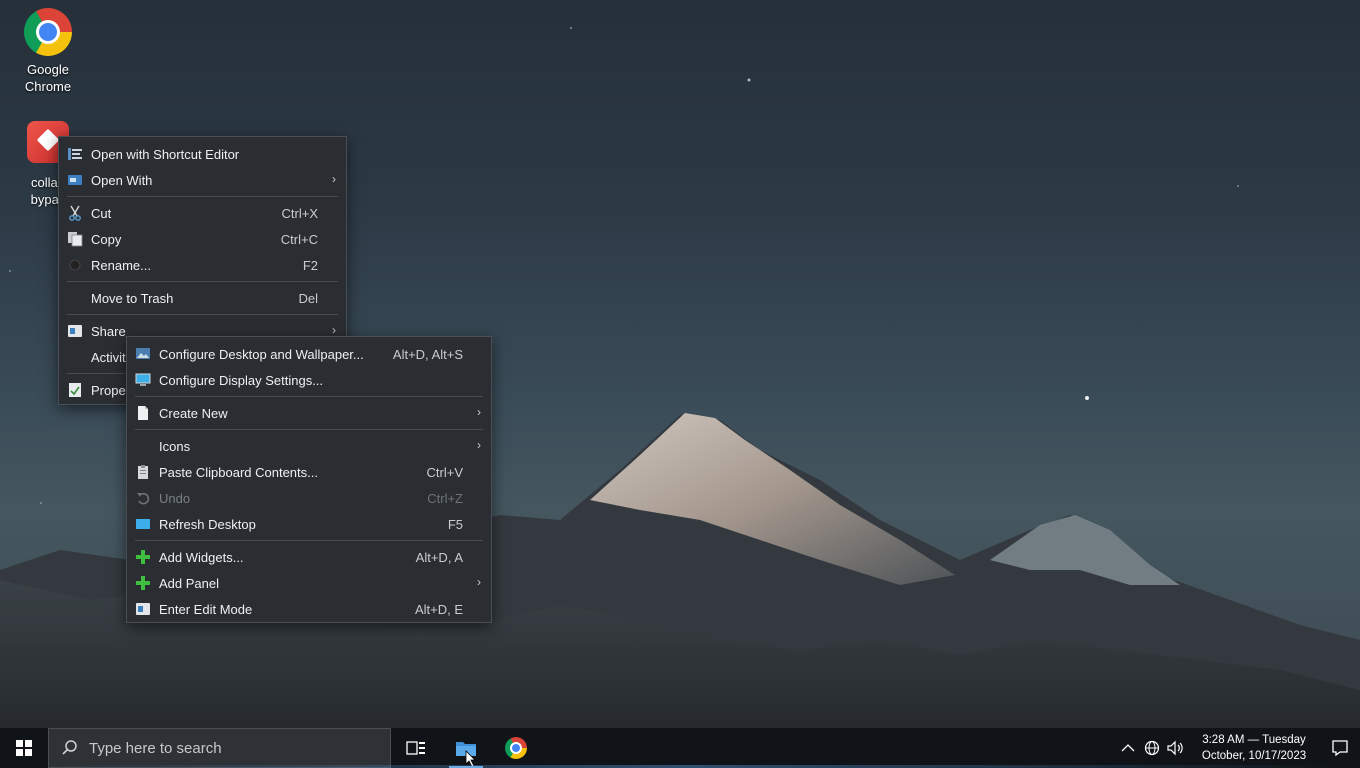 This screenshot has width=1360, height=768. What do you see at coordinates (143, 354) in the screenshot?
I see `wallpaper-icon` at bounding box center [143, 354].